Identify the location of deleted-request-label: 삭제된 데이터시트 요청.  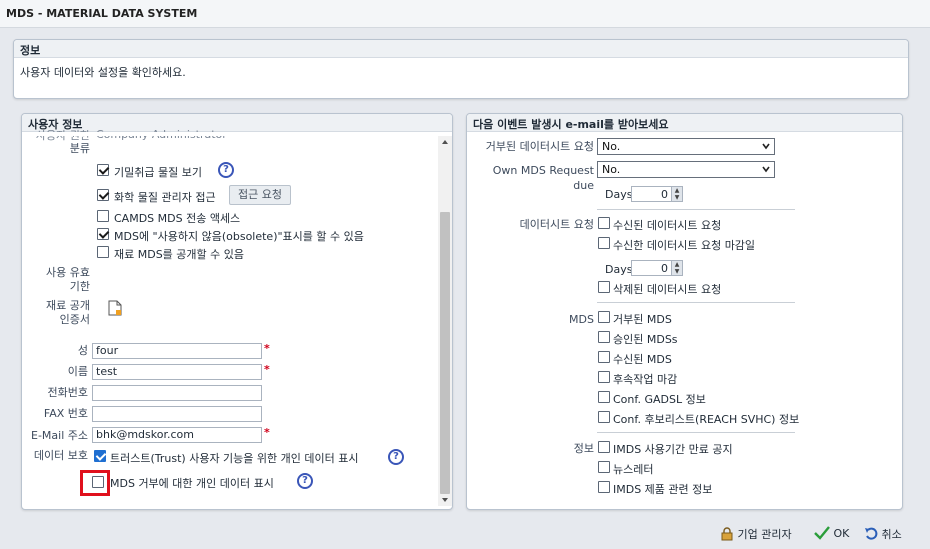
(667, 289).